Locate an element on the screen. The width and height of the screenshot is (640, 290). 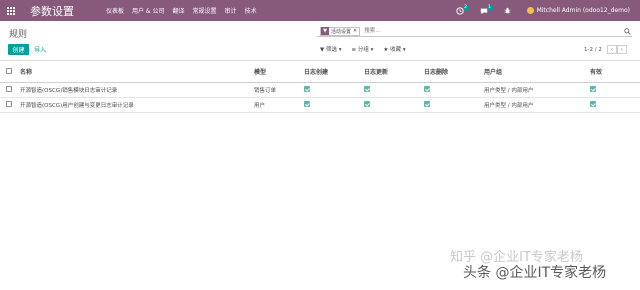
table-row: 开源智造(OSCG)用户创建与变更日志审计记录 用户 用户类型 / 内部用户 is located at coordinates (320, 105).